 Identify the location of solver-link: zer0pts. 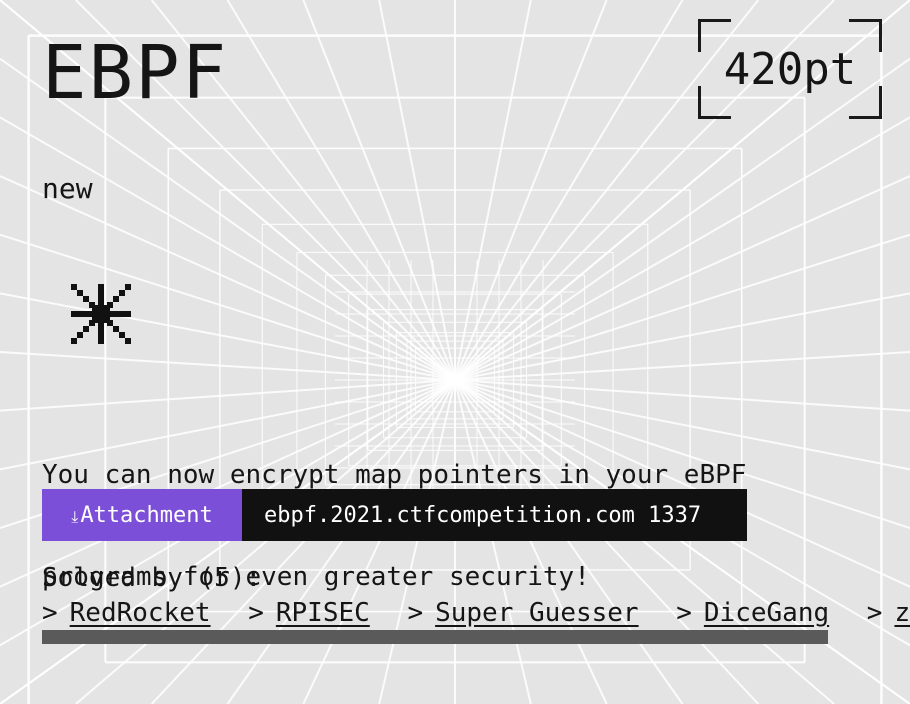
(902, 613).